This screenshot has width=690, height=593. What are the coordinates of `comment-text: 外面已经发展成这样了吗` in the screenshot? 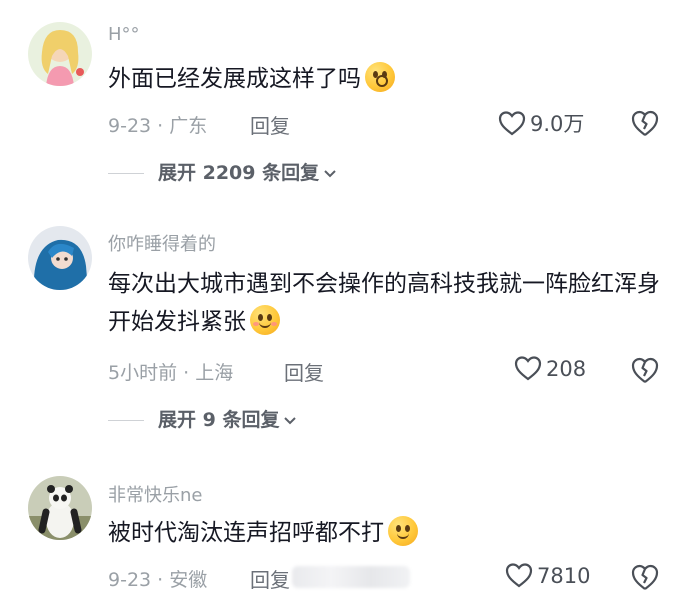 It's located at (388, 79).